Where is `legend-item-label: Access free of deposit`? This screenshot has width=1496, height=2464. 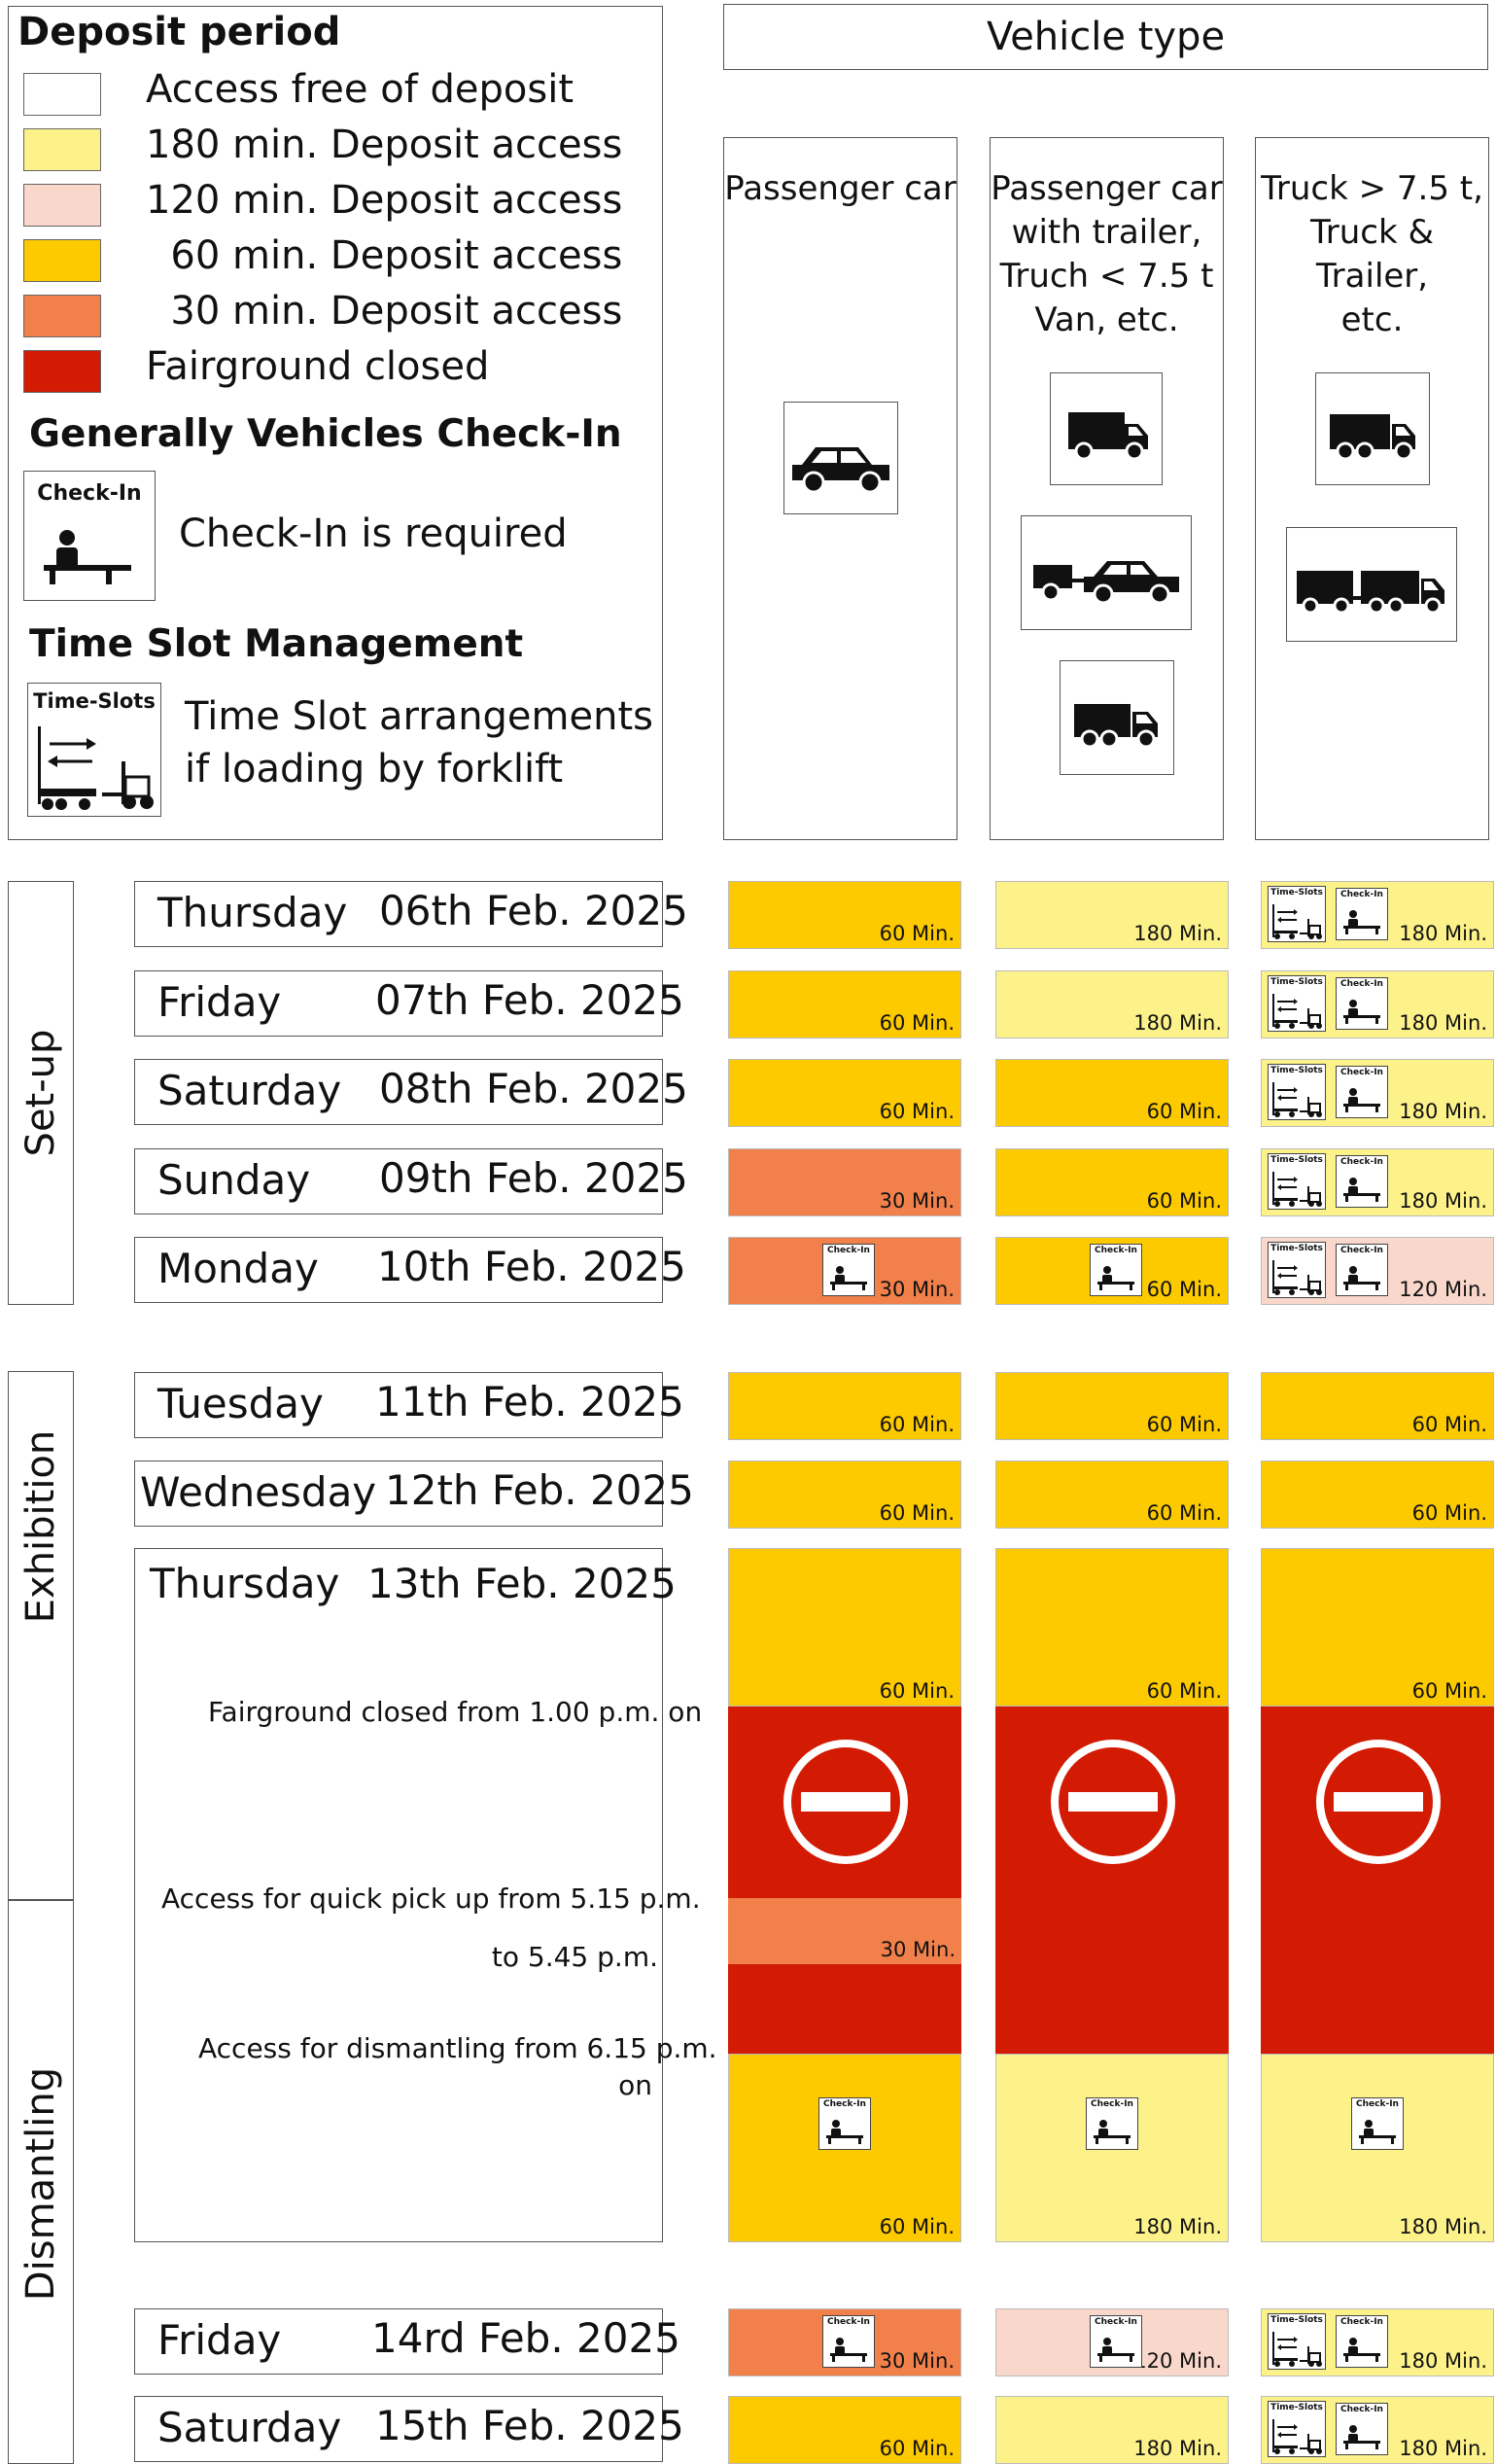
legend-item-label: Access free of deposit is located at coordinates (360, 89).